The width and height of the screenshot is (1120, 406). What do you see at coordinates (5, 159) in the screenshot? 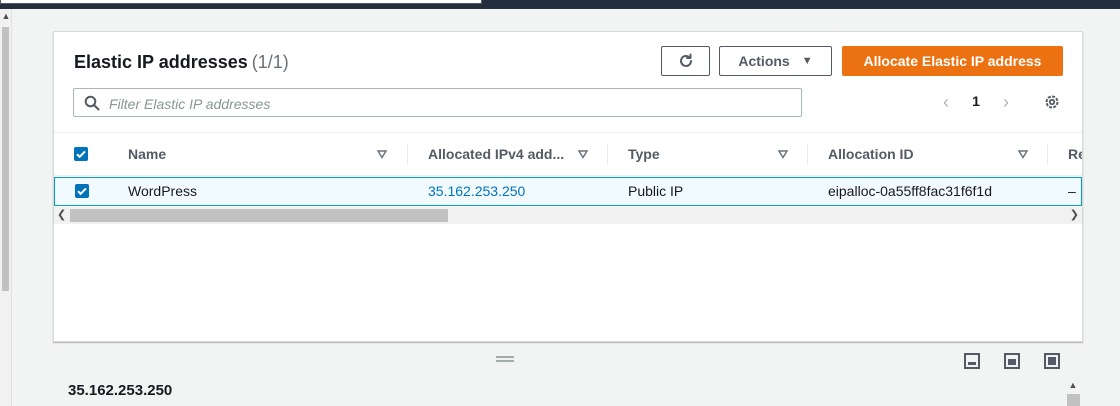
I see `page-scroll-thumb` at bounding box center [5, 159].